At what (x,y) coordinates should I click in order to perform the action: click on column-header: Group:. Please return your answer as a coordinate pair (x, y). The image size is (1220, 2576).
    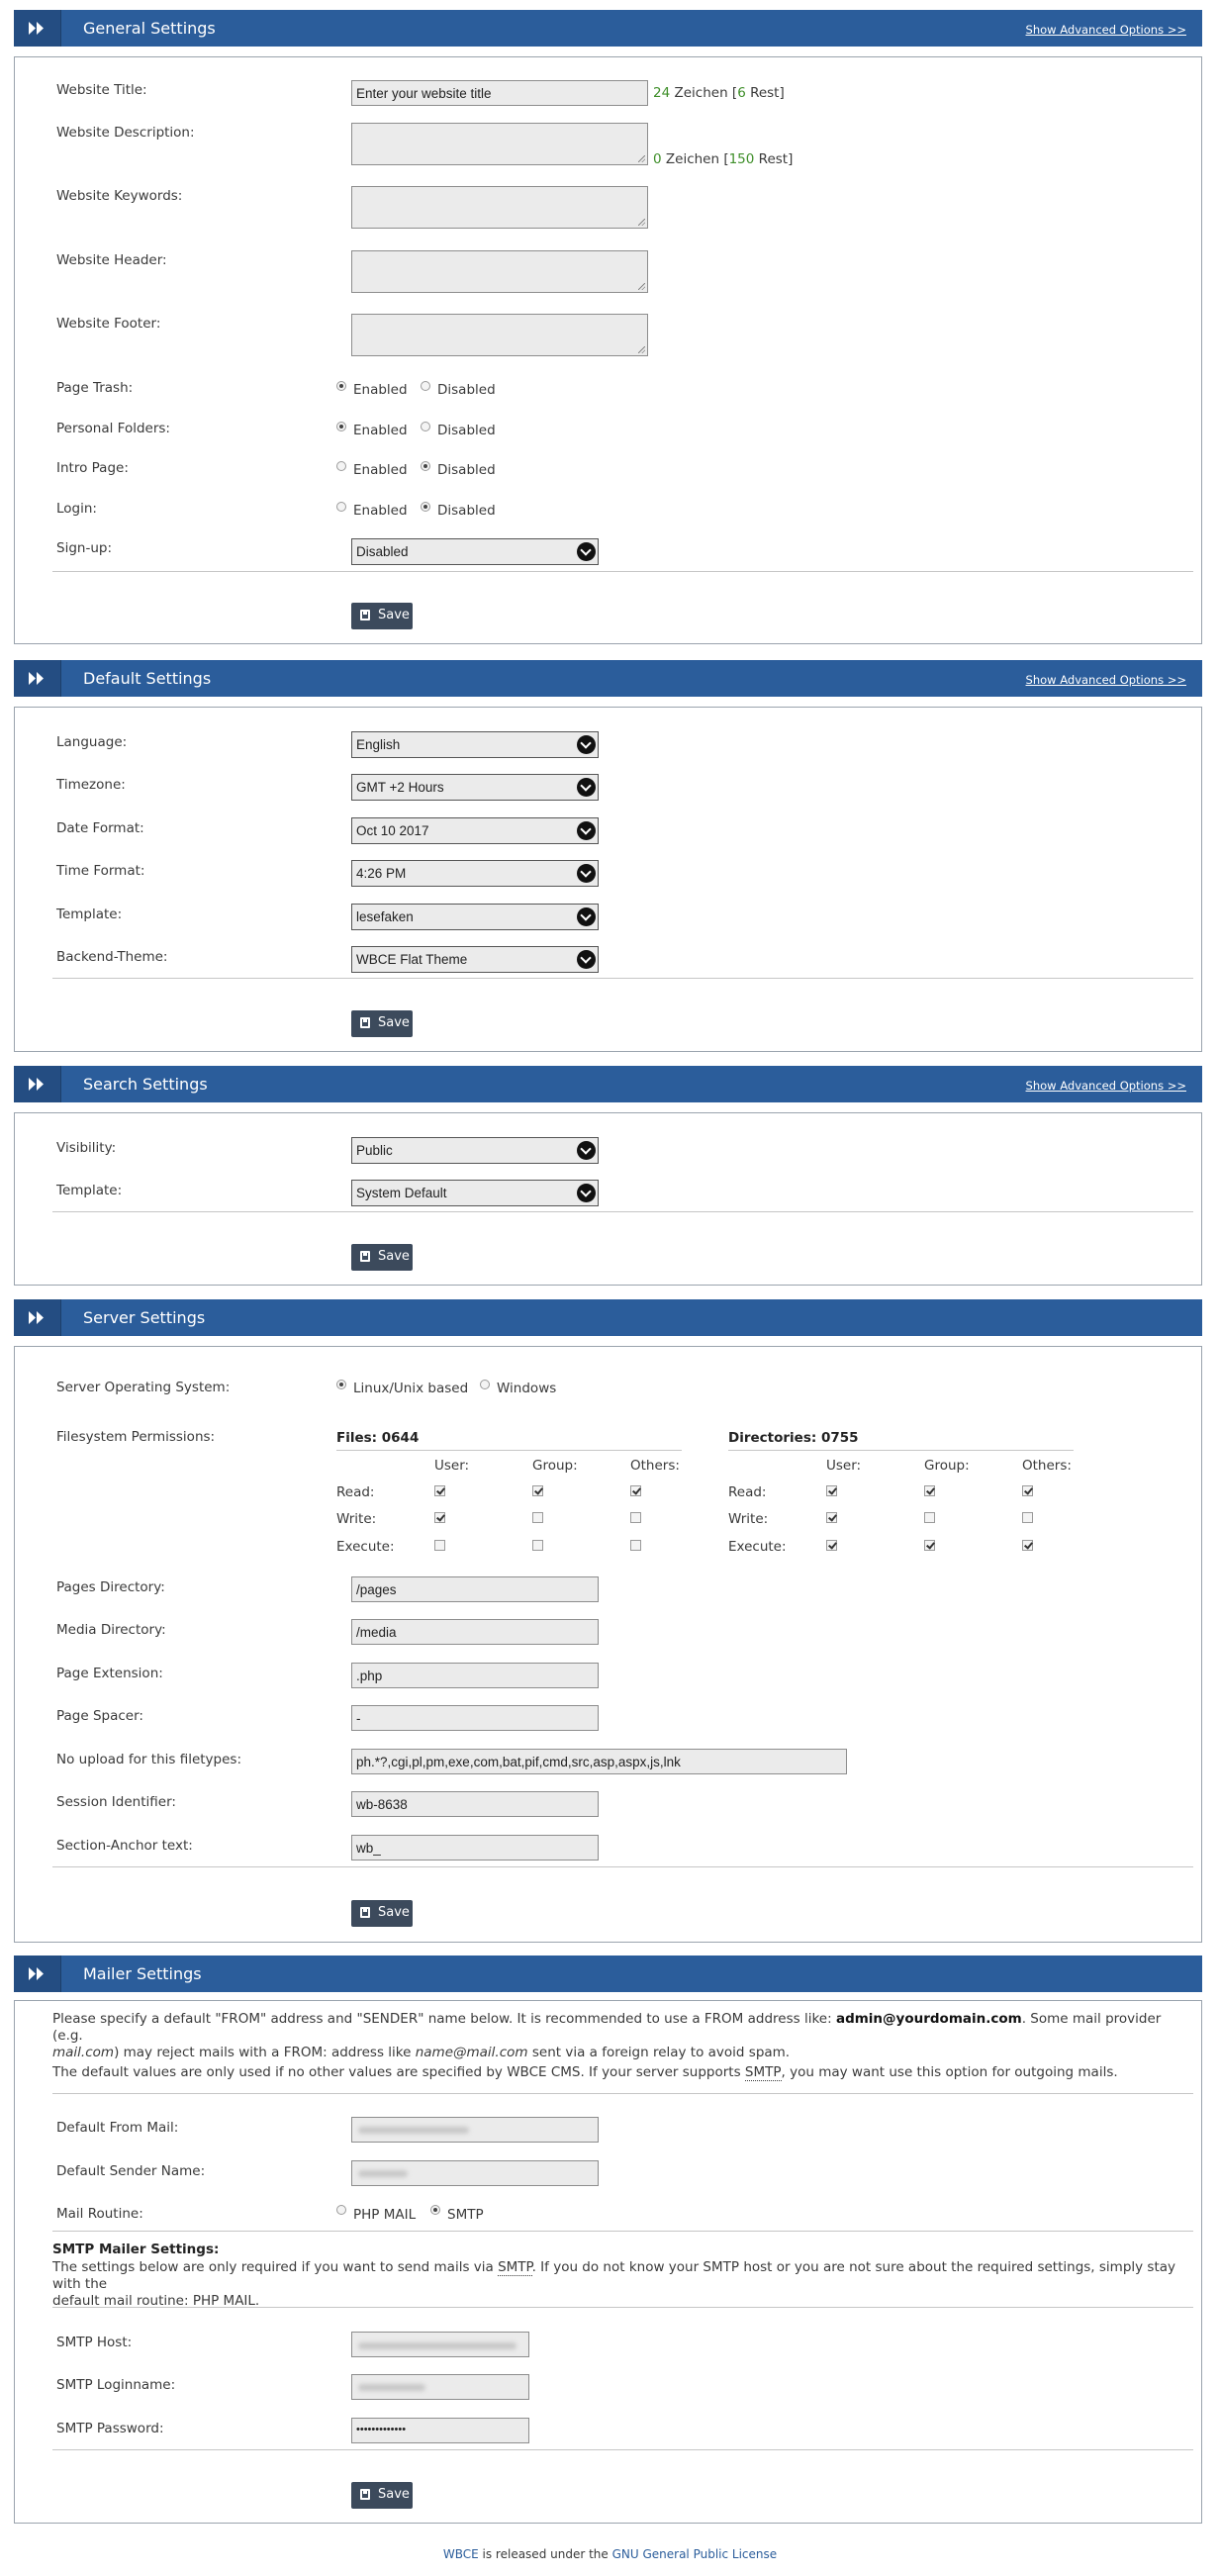
    Looking at the image, I should click on (947, 1466).